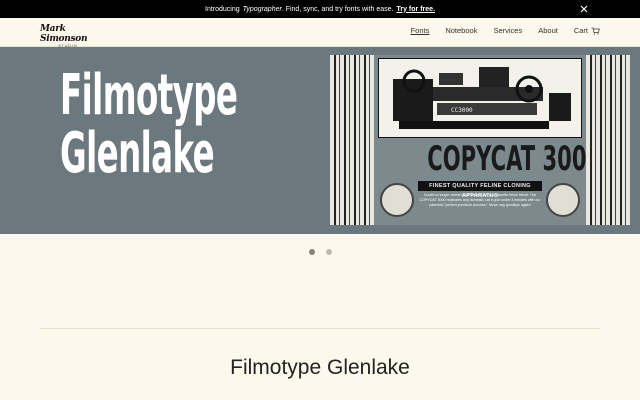 The width and height of the screenshot is (640, 400). Describe the element at coordinates (462, 110) in the screenshot. I see `machine-label: CC3000` at that location.